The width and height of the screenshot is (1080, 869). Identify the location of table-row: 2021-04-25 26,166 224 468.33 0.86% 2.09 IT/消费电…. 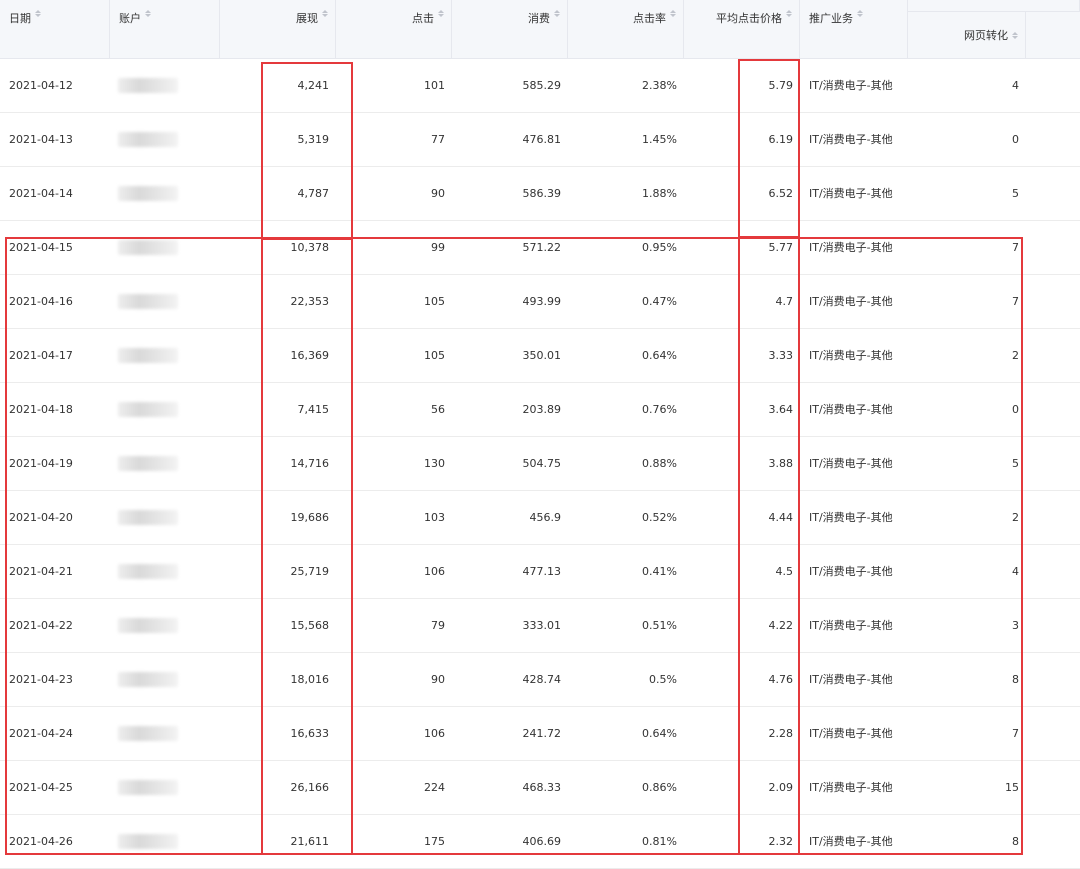
(540, 788).